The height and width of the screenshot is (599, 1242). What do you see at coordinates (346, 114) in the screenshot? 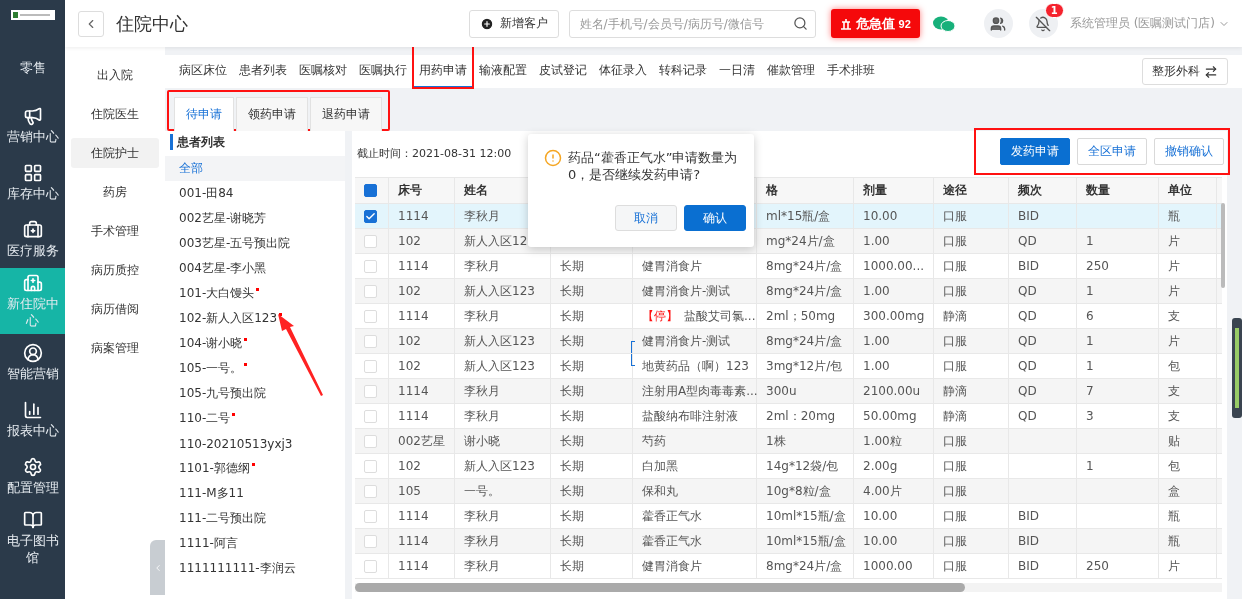
I see `subtab: 退药申请` at bounding box center [346, 114].